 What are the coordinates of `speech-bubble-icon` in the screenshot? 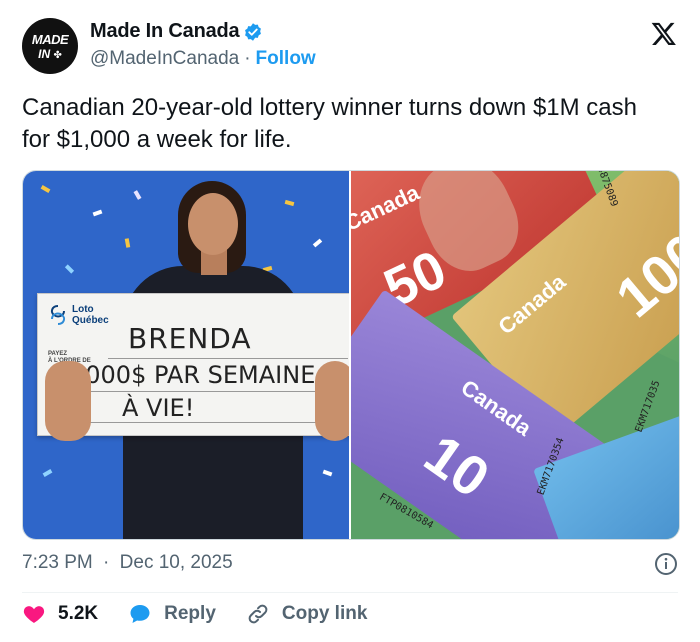 It's located at (140, 614).